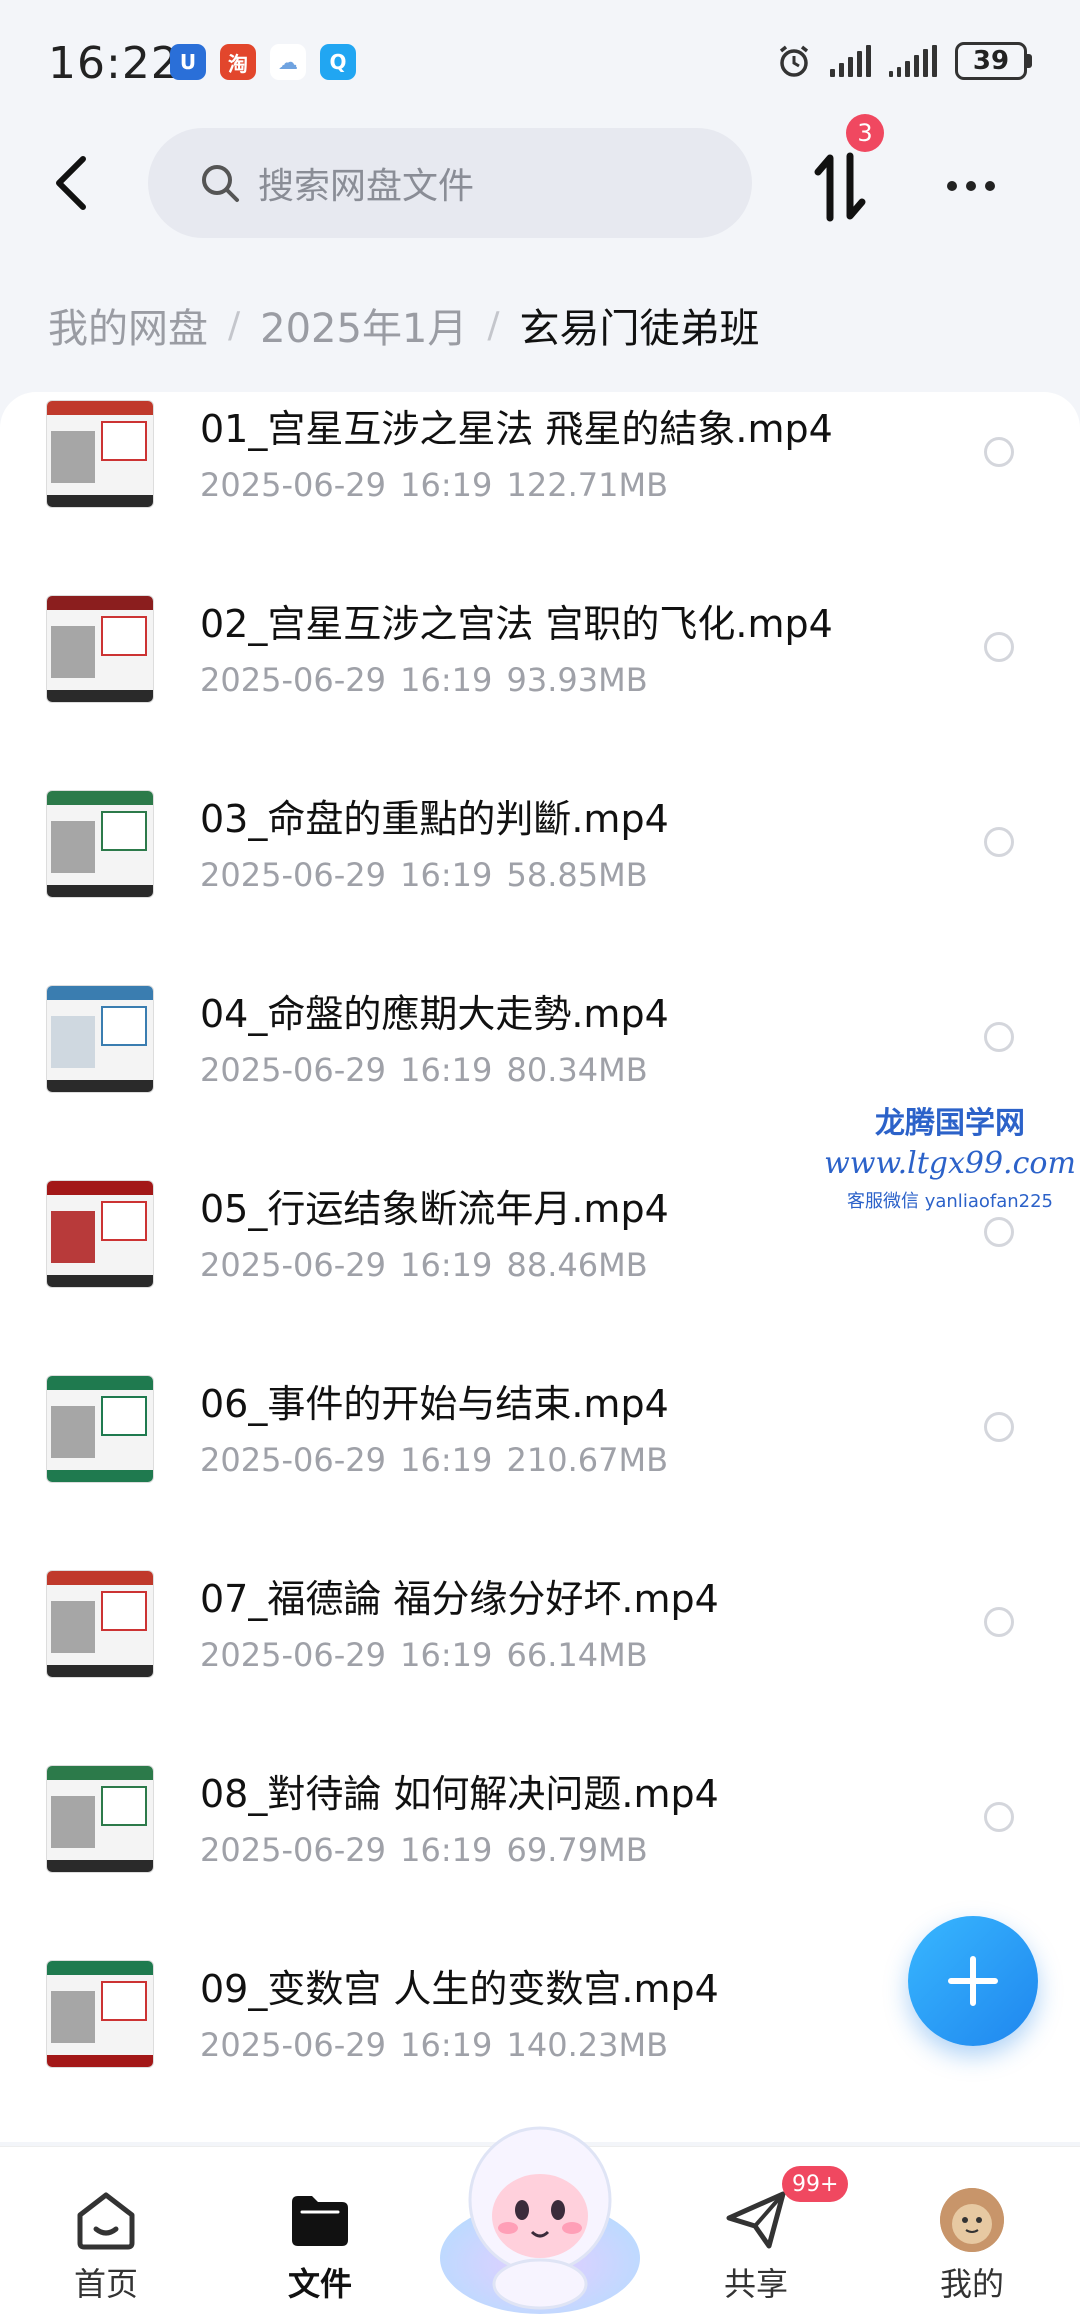  I want to click on header: 搜索网盘文件 3, so click(540, 182).